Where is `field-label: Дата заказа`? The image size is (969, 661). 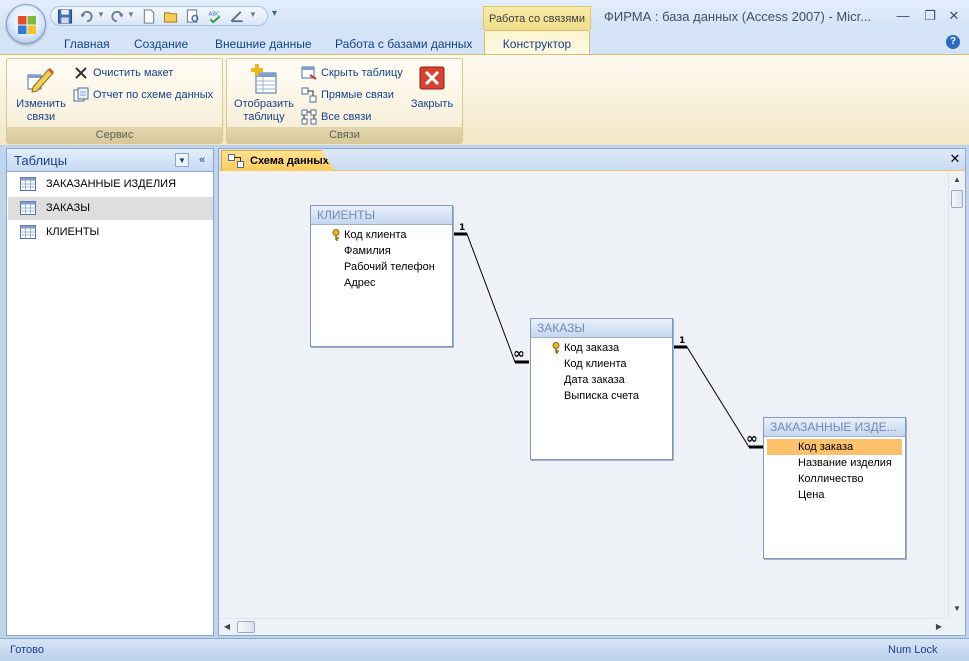 field-label: Дата заказа is located at coordinates (594, 380).